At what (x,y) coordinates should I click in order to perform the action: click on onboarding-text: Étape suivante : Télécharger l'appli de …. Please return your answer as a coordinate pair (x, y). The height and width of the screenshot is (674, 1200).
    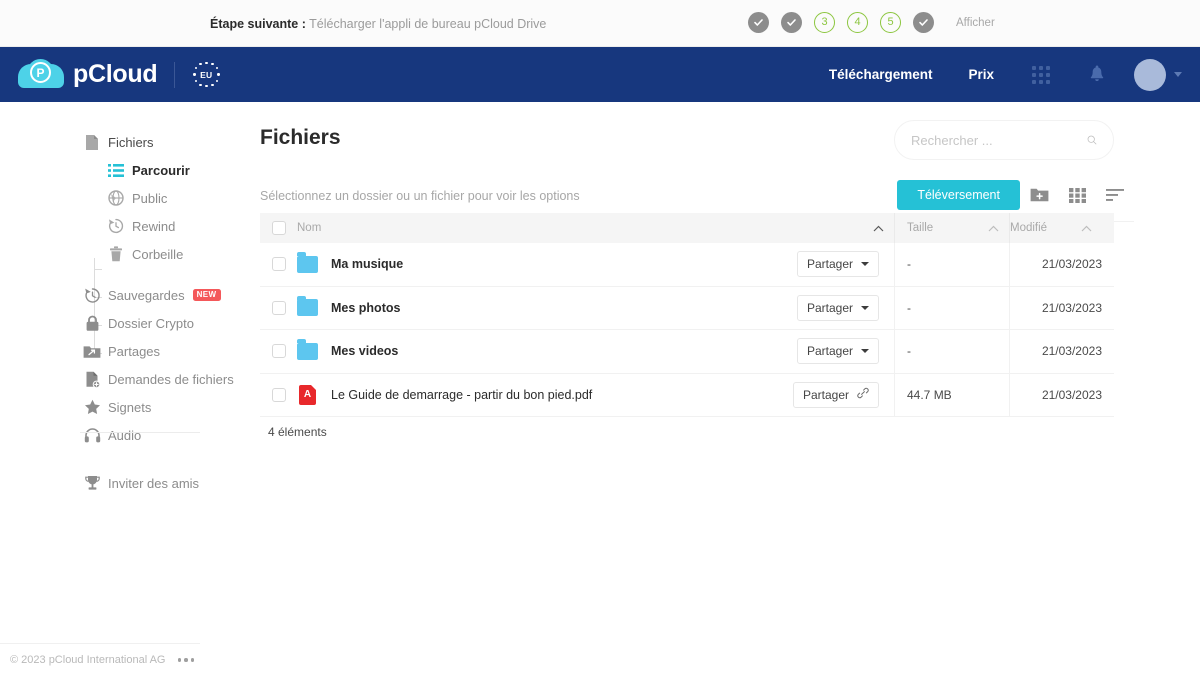
    Looking at the image, I should click on (378, 24).